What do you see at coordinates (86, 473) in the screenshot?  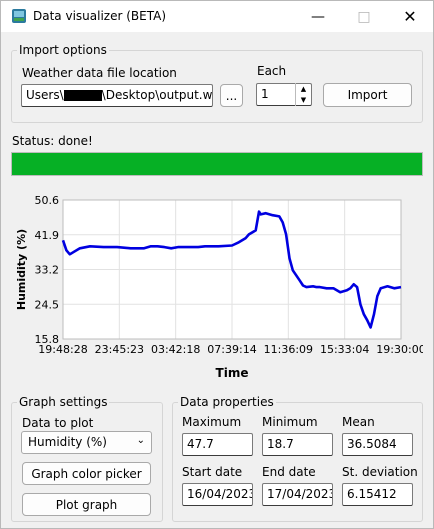 I see `graph-color-picker-button: Graph color picker` at bounding box center [86, 473].